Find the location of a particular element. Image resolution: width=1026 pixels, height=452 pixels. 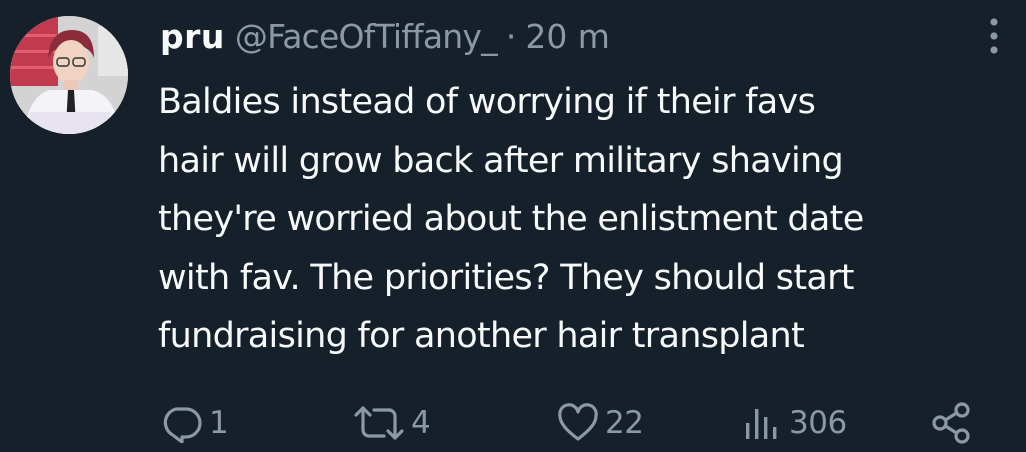

more-options-button is located at coordinates (994, 36).